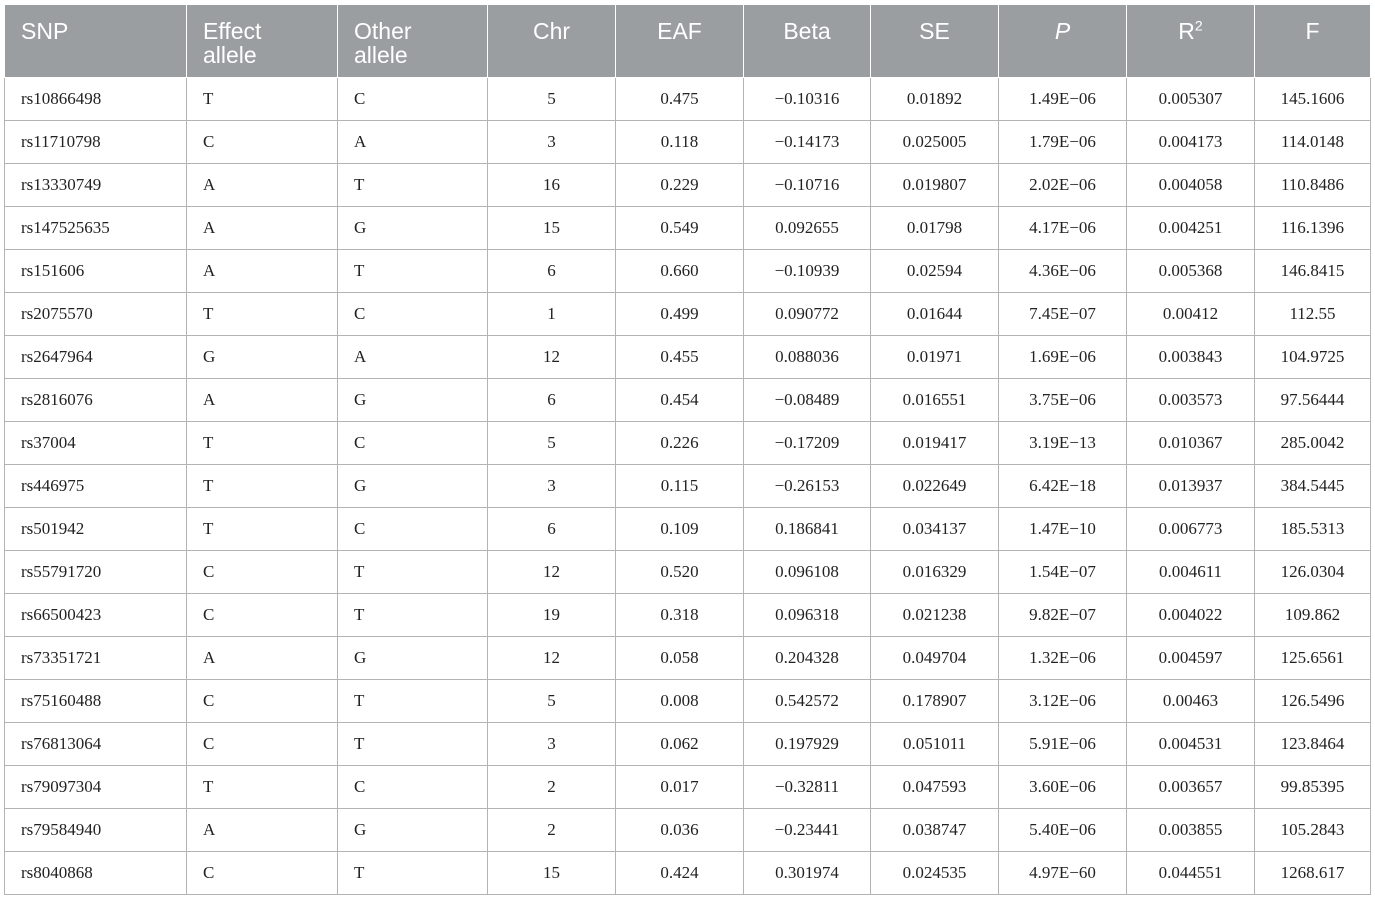  I want to click on cell-r2: 0.004597, so click(1190, 658).